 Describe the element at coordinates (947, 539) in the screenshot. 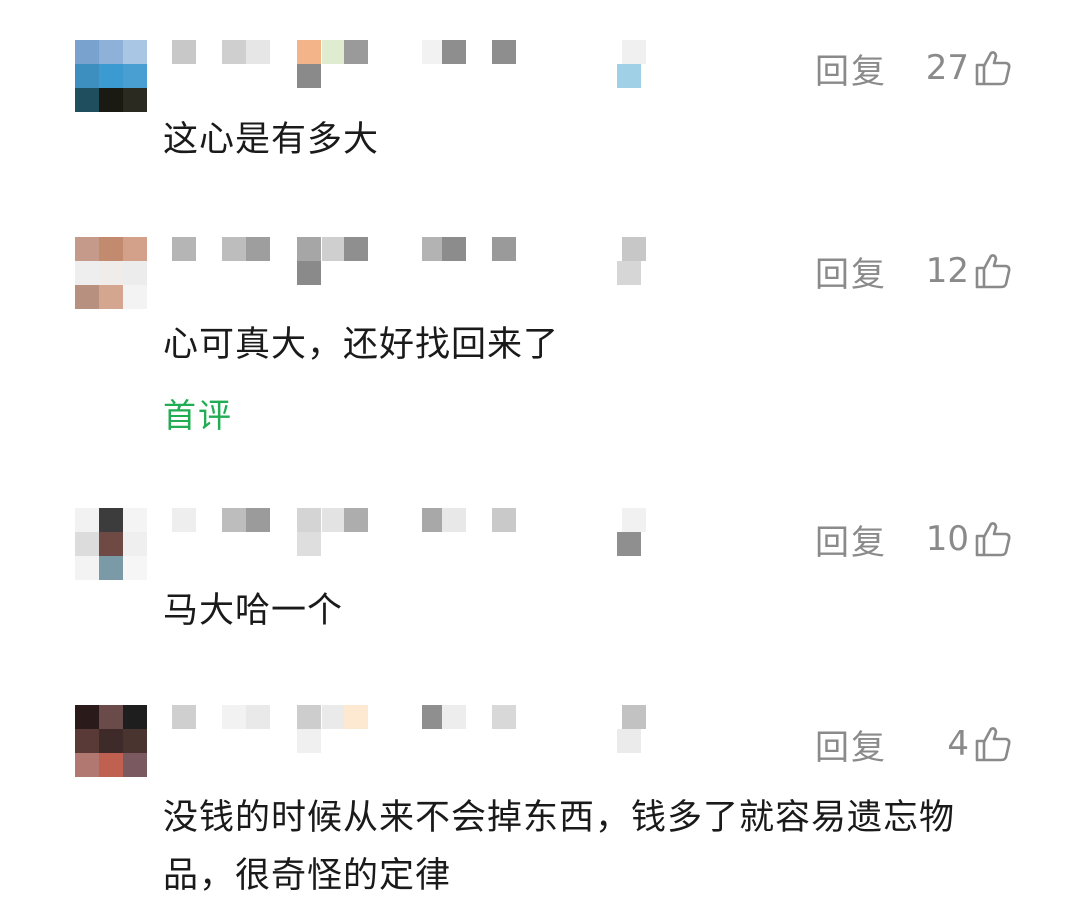

I see `like-count: 10` at that location.